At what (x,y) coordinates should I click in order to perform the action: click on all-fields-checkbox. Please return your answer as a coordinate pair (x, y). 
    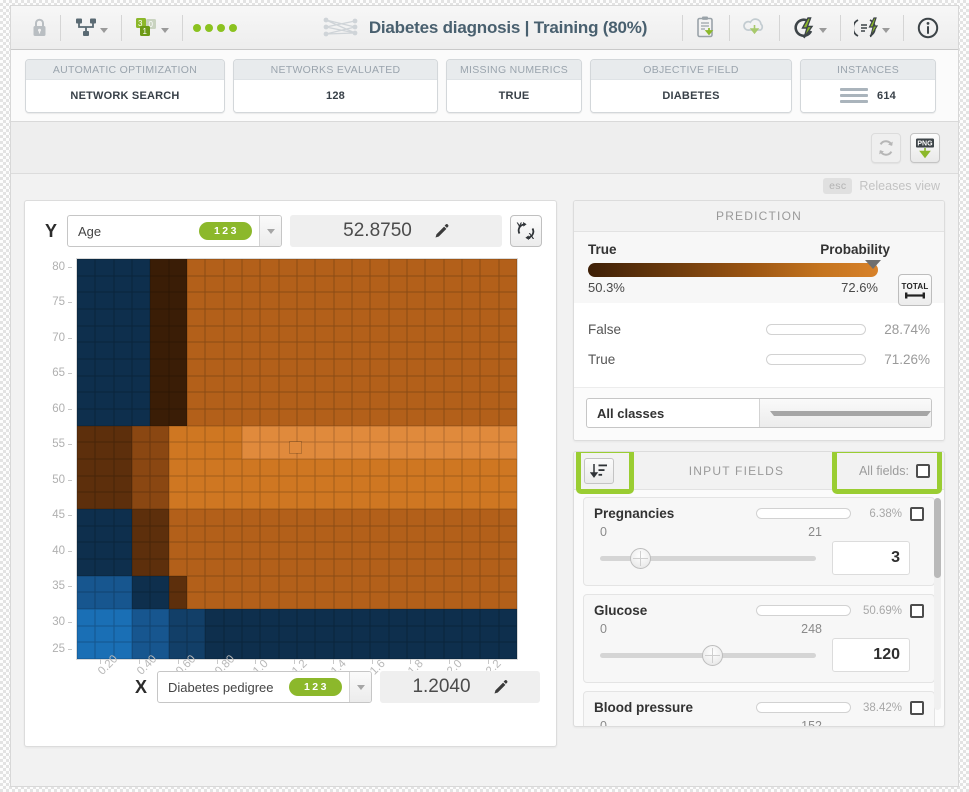
    Looking at the image, I should click on (923, 470).